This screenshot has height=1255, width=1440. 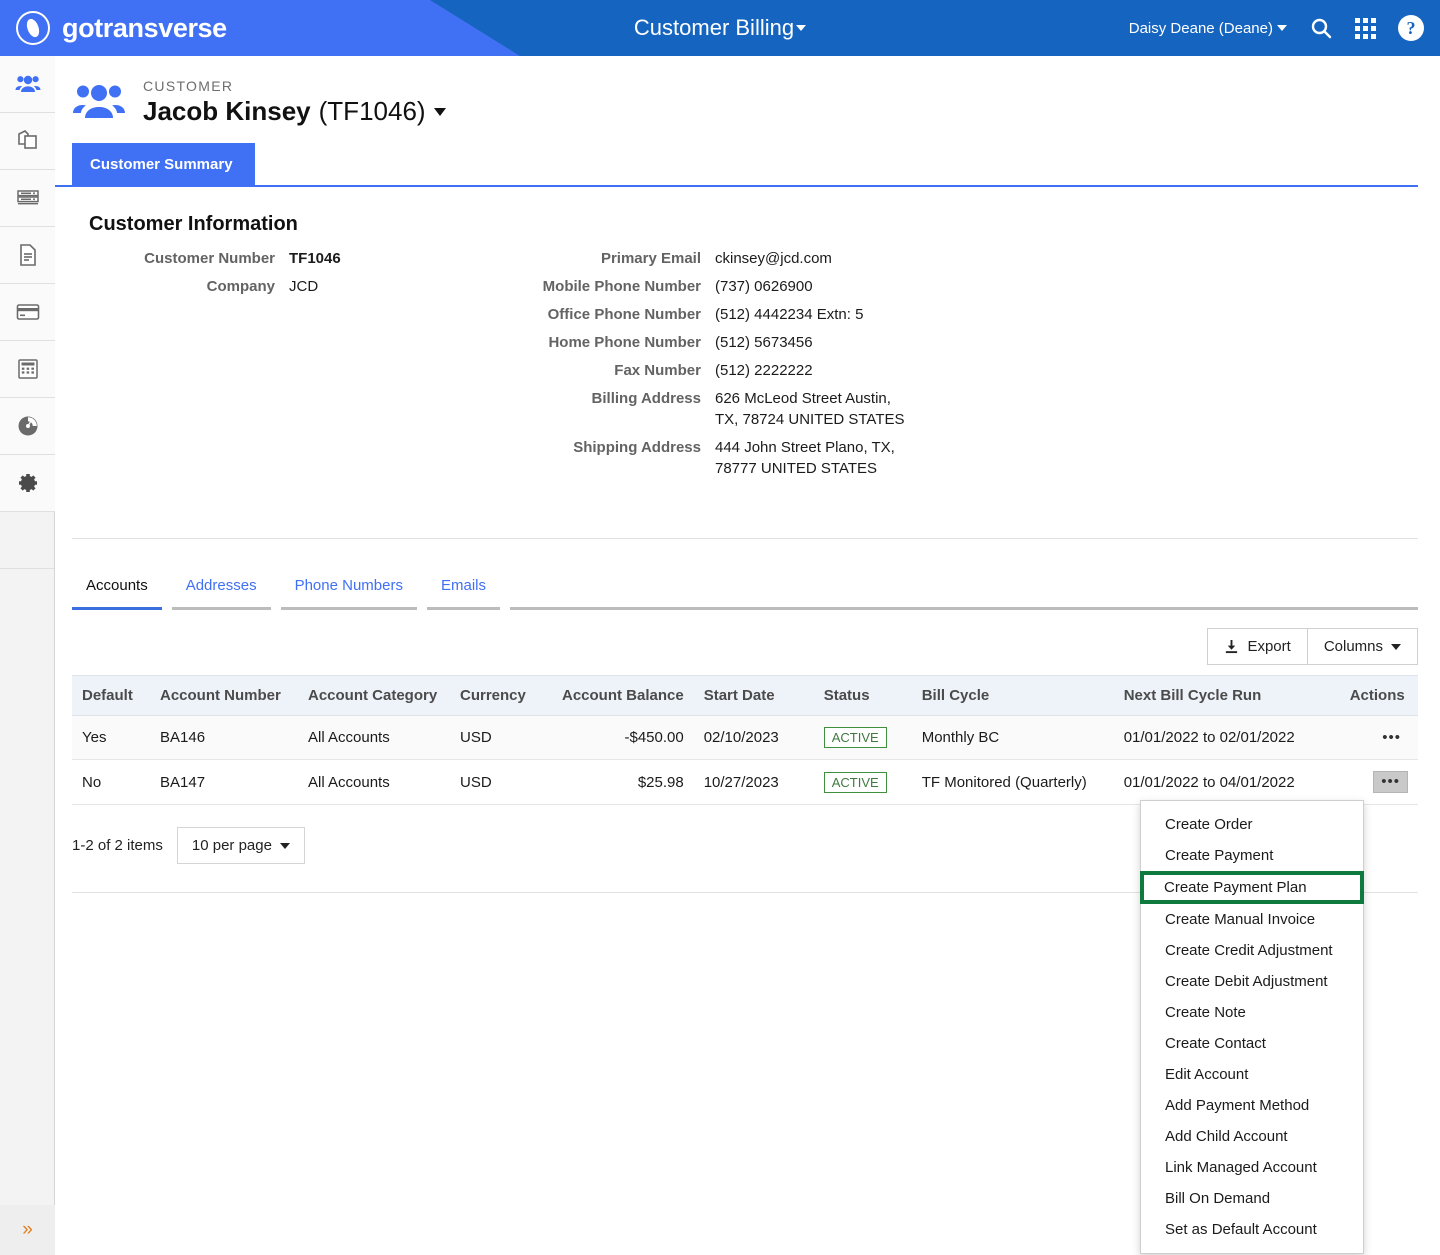 I want to click on customers-people-icon, so click(x=27, y=83).